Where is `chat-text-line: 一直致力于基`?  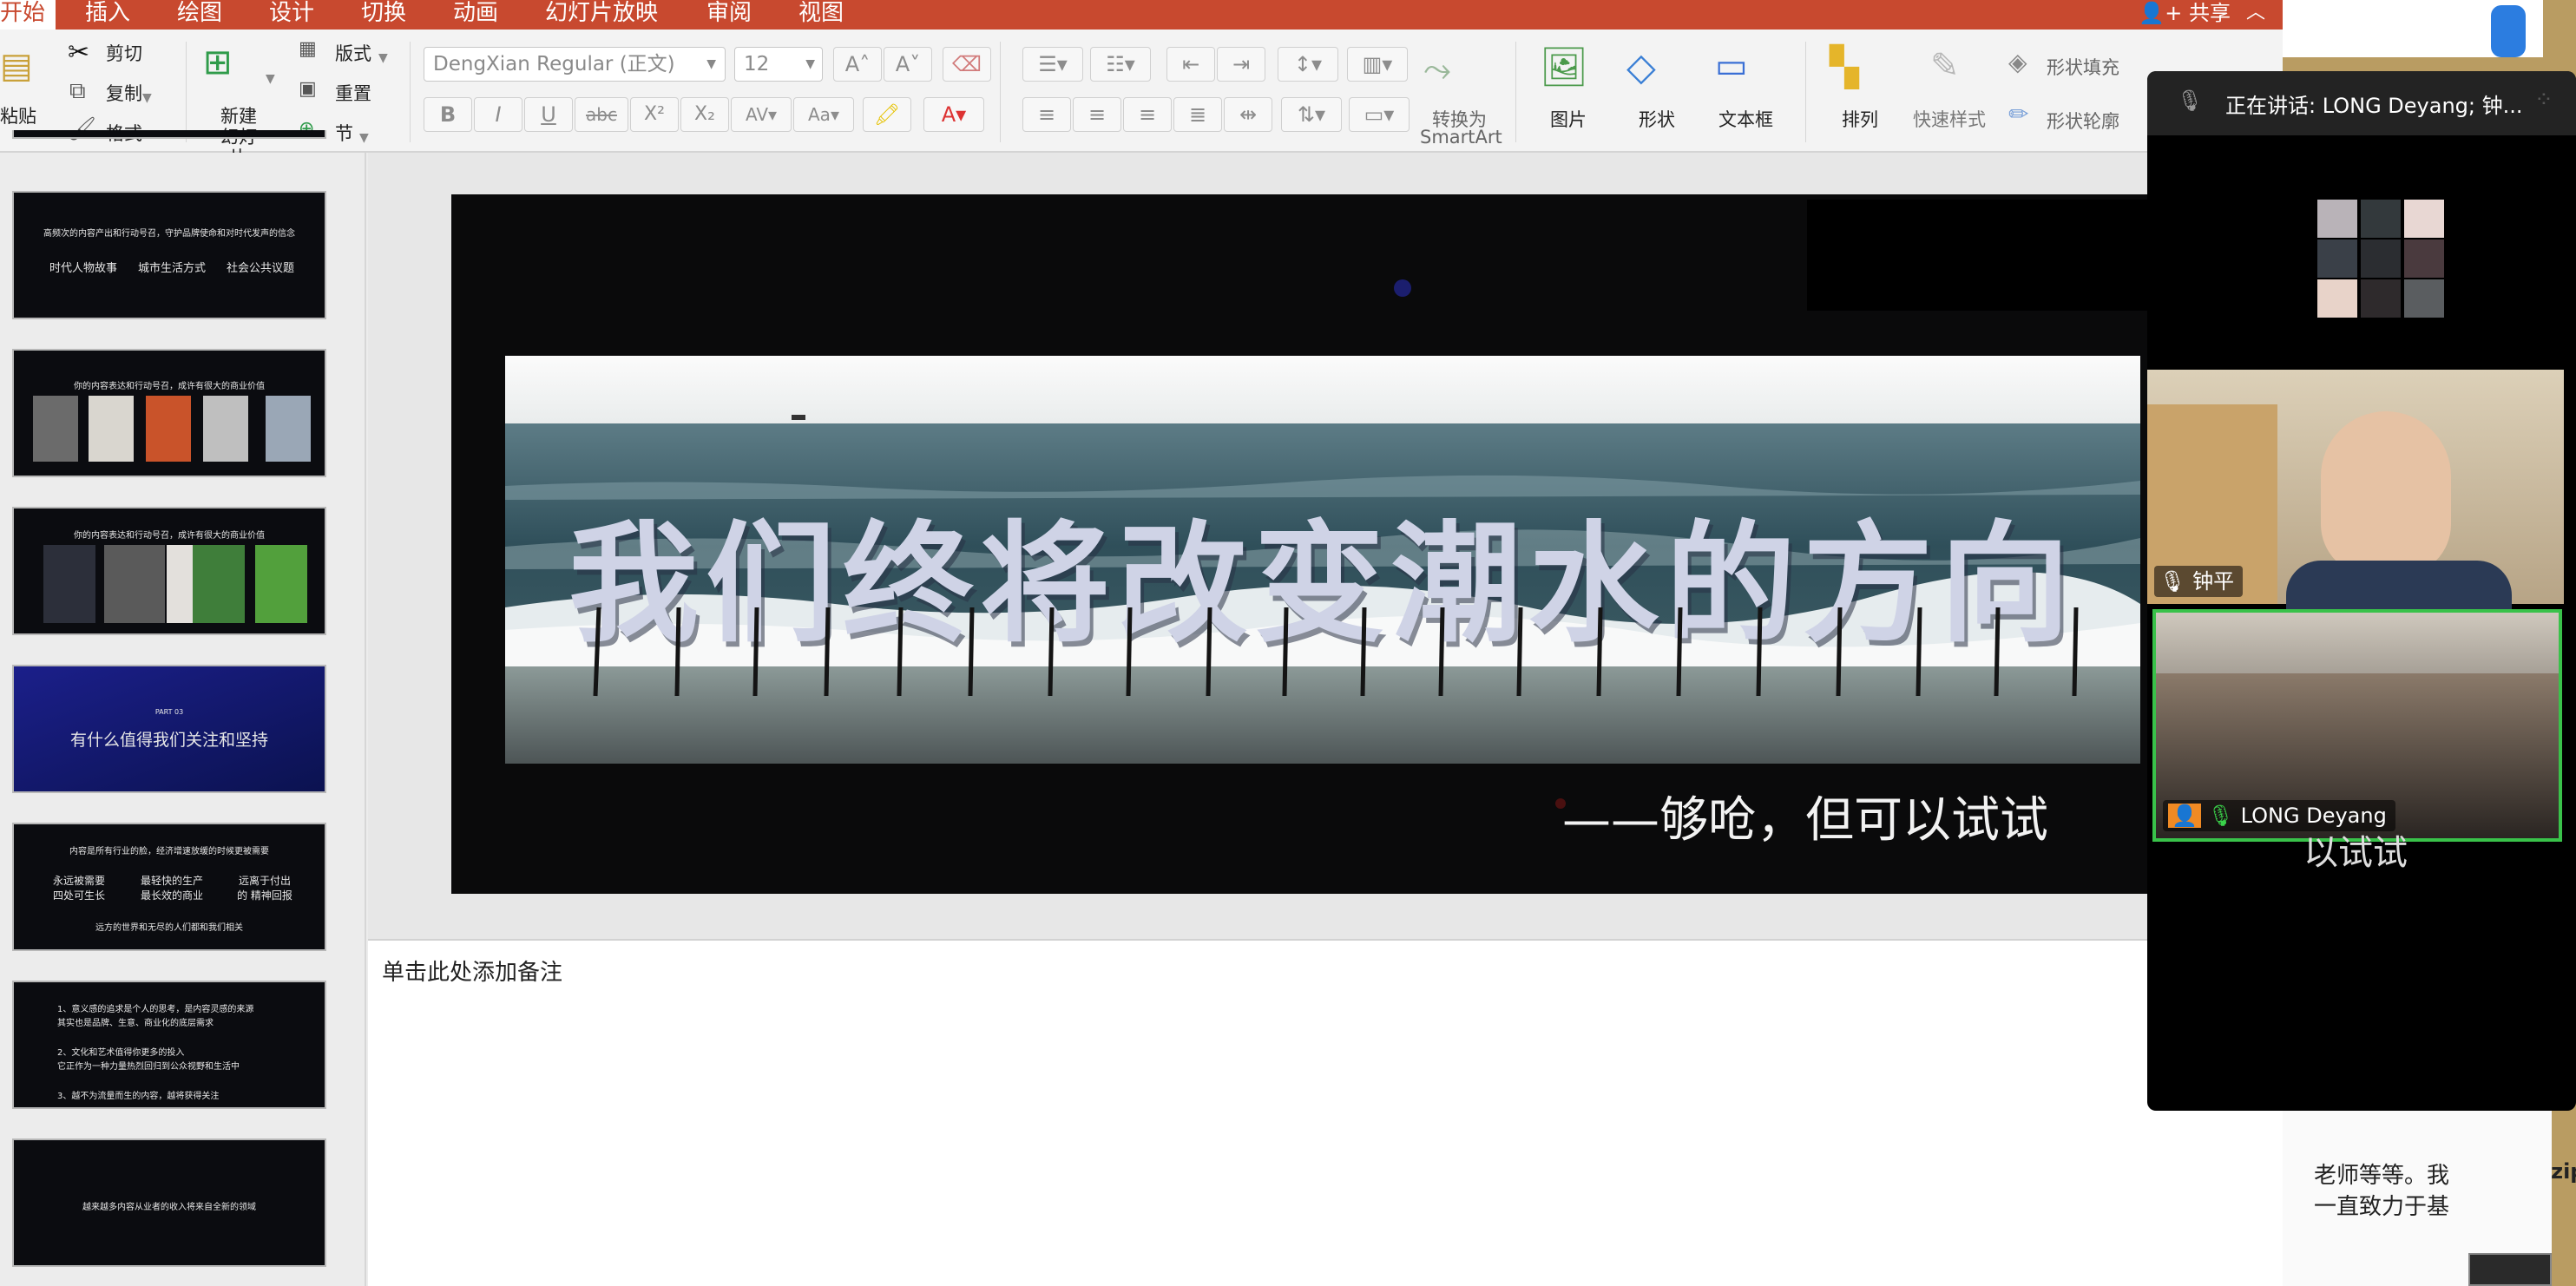 chat-text-line: 一直致力于基 is located at coordinates (2382, 1207).